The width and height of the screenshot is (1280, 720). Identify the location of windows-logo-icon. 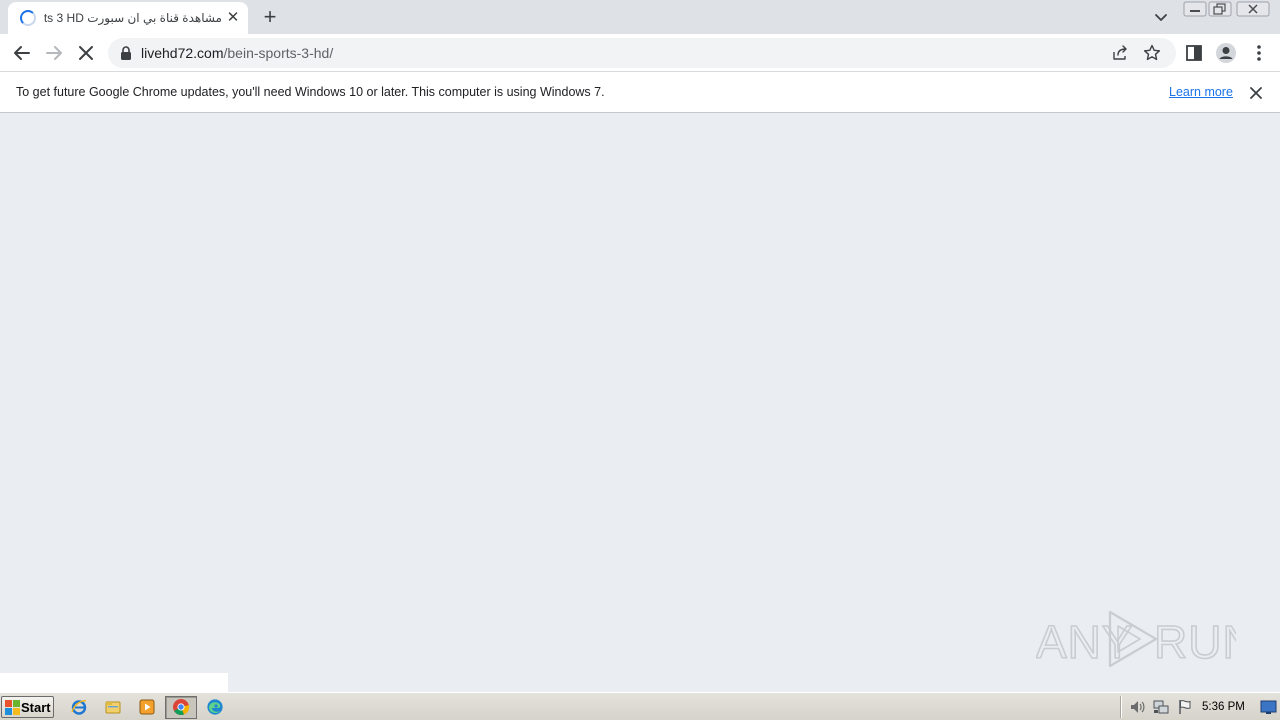
(12, 707).